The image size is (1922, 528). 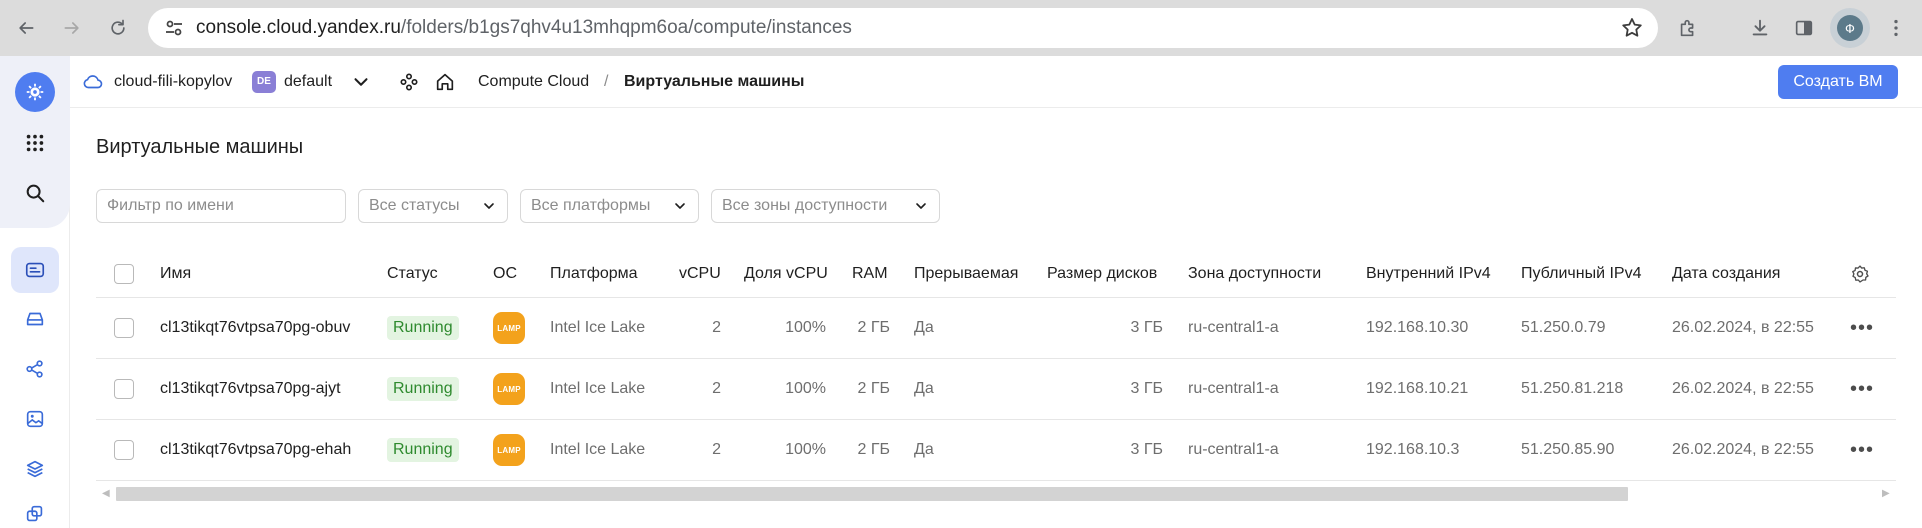 What do you see at coordinates (255, 450) in the screenshot?
I see `vm-name-link: cl13tikqt76vtpsa70pg-ehah` at bounding box center [255, 450].